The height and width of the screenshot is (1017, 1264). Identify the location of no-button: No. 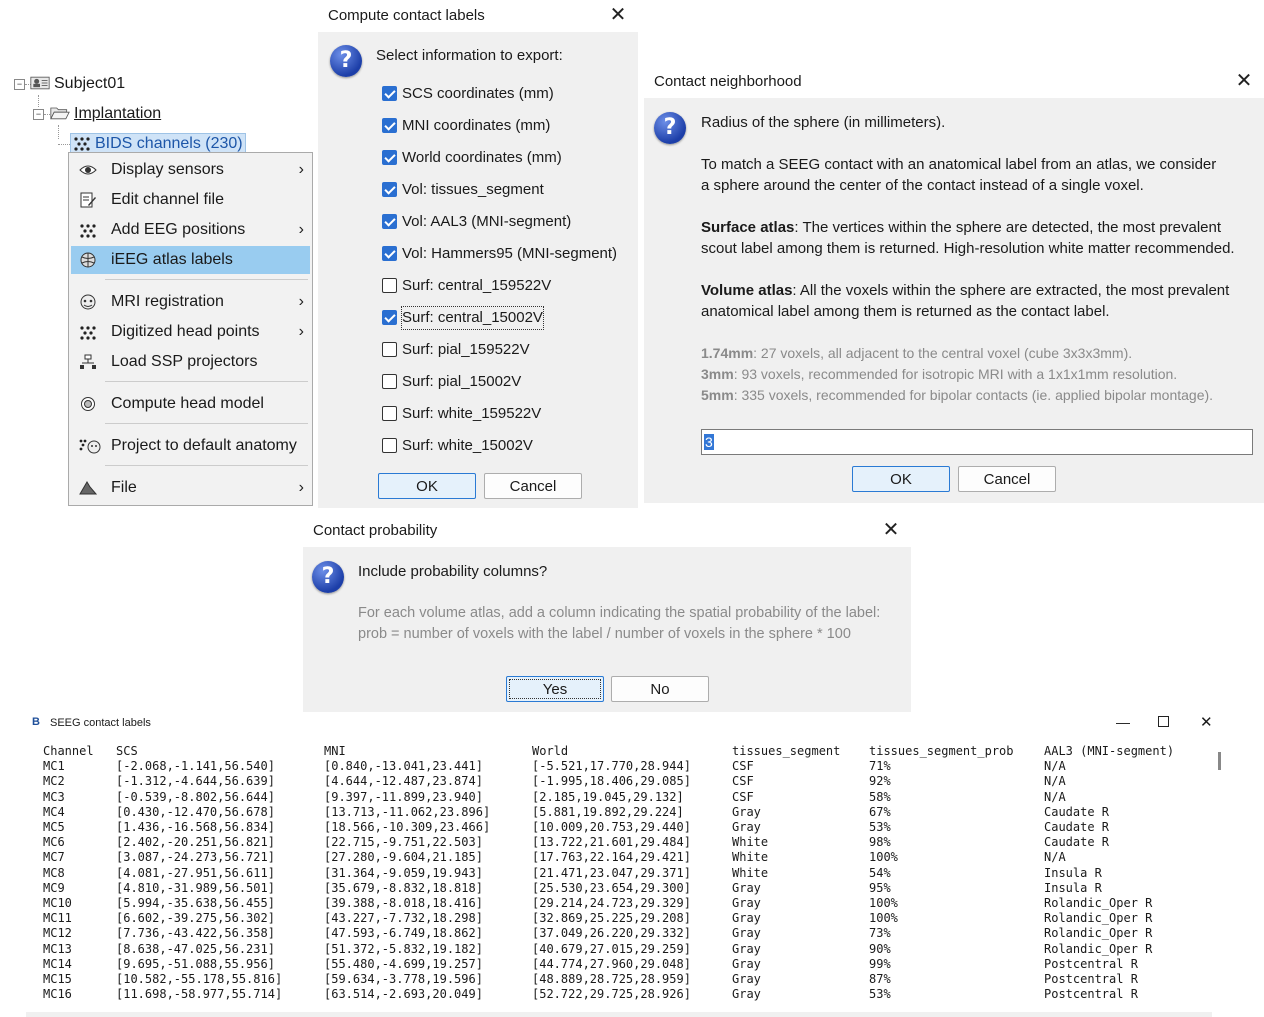
(660, 689).